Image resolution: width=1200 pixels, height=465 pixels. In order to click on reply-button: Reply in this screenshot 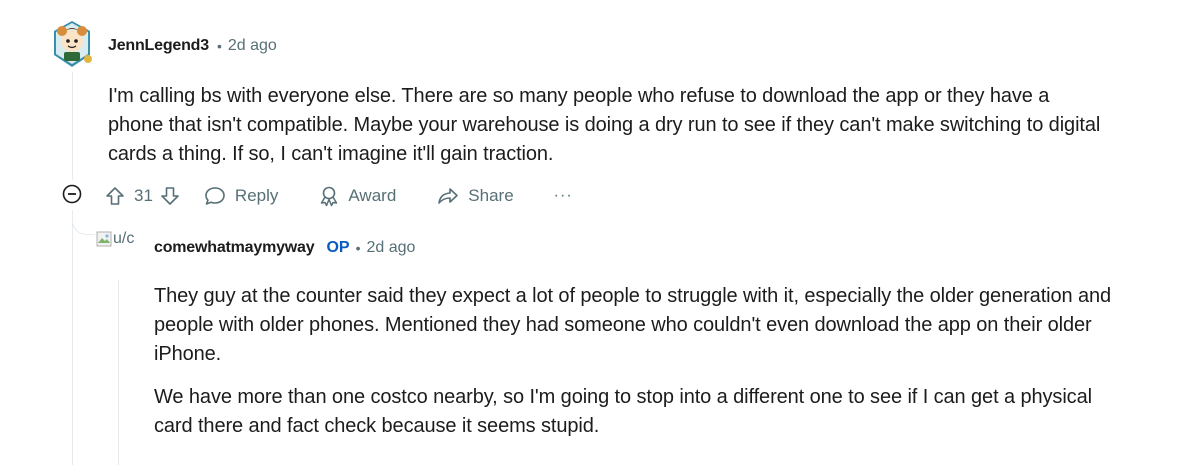, I will do `click(240, 196)`.